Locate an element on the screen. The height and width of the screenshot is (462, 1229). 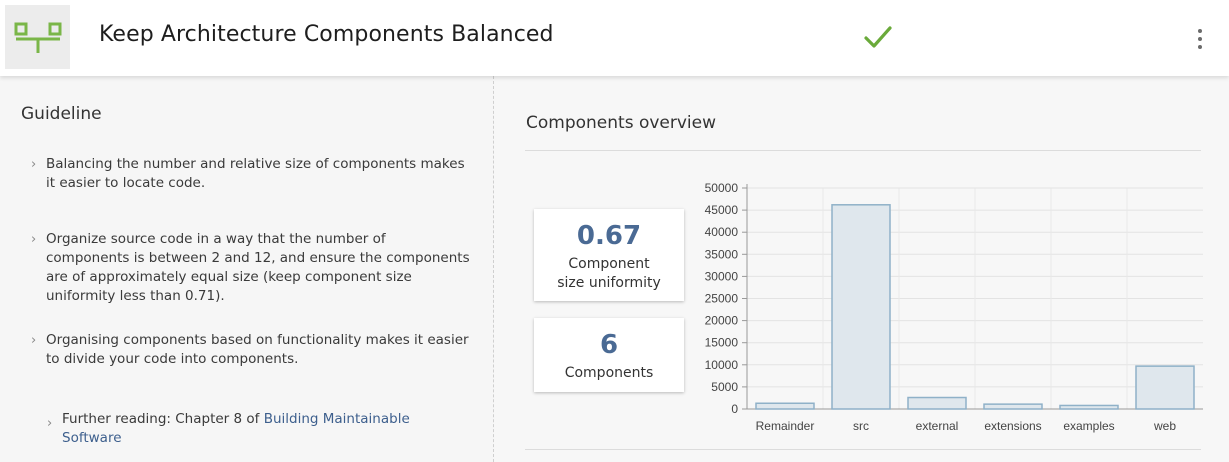
y-tick-label: 30000 is located at coordinates (722, 276).